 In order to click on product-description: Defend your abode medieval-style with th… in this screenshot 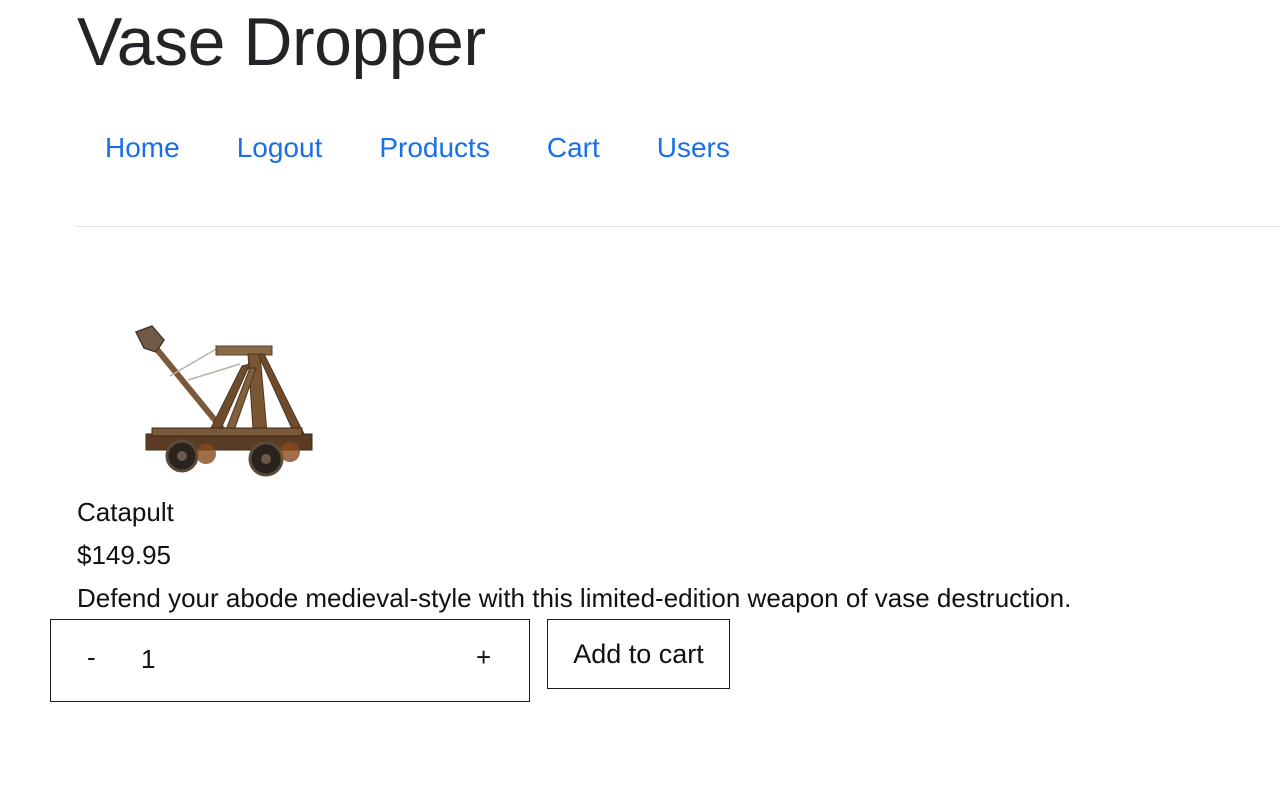, I will do `click(574, 598)`.